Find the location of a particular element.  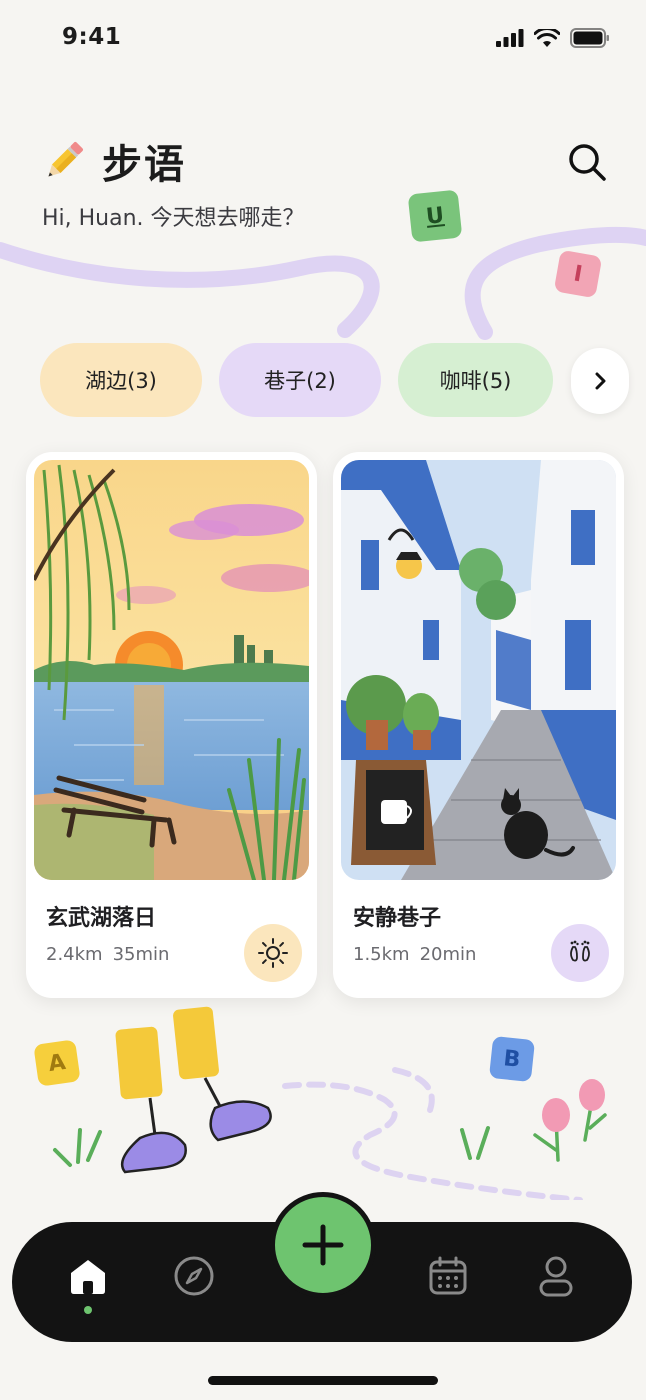

search-icon is located at coordinates (587, 162).